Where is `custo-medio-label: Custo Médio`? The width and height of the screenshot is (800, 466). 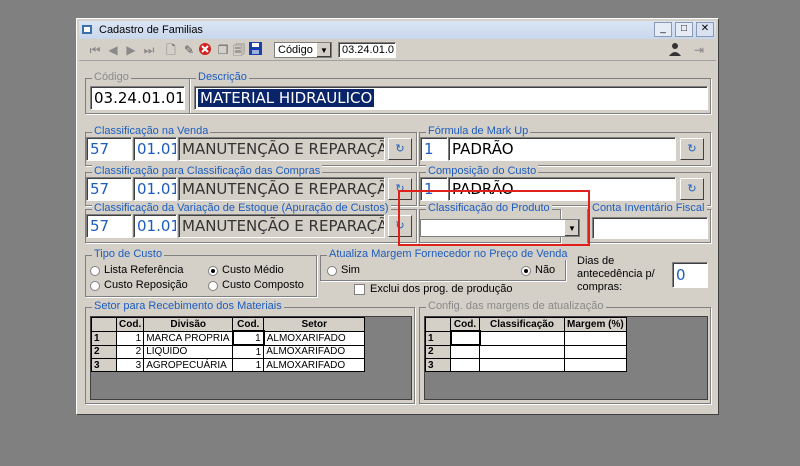
custo-medio-label: Custo Médio is located at coordinates (253, 270).